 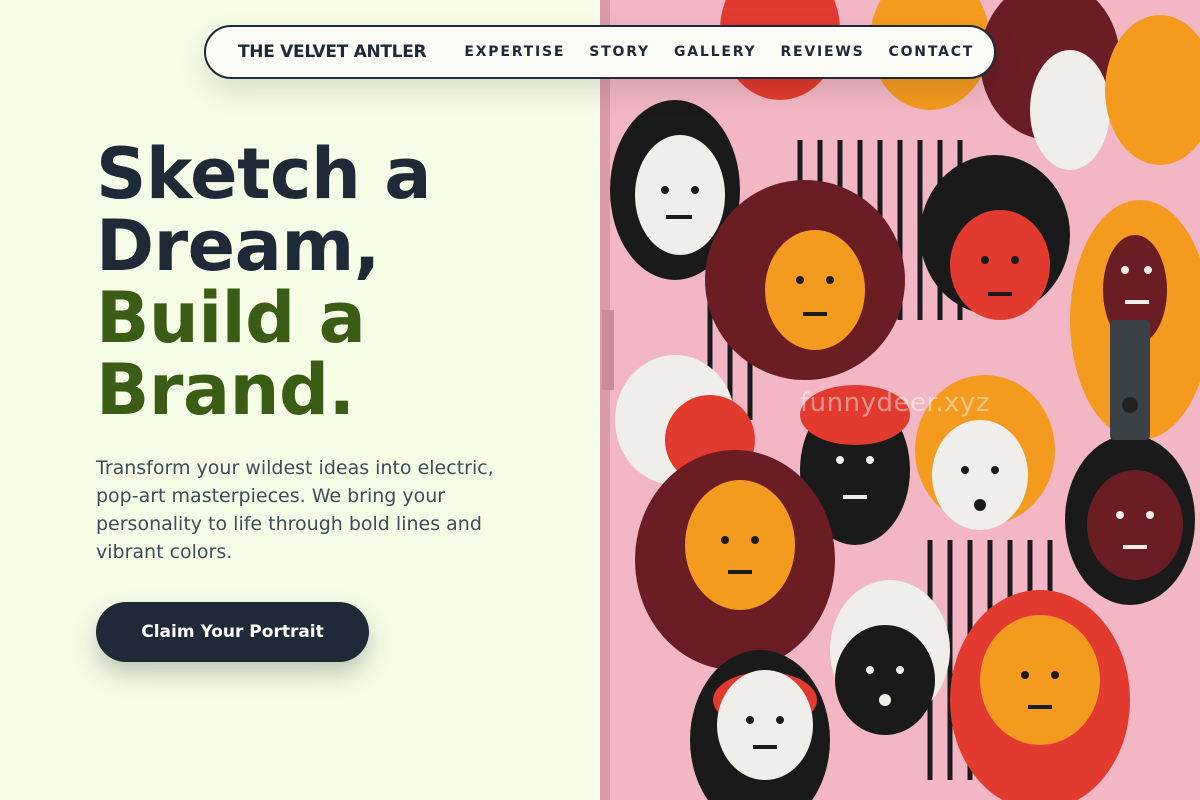 I want to click on nav-link-gallery: GALLERY, so click(x=715, y=52).